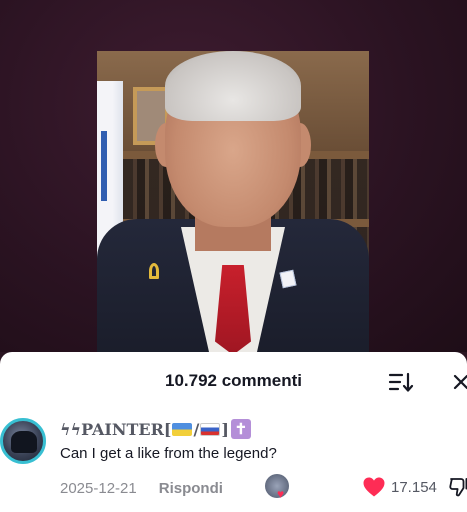  Describe the element at coordinates (168, 453) in the screenshot. I see `comment-text: Can I get a like from the legend?` at that location.